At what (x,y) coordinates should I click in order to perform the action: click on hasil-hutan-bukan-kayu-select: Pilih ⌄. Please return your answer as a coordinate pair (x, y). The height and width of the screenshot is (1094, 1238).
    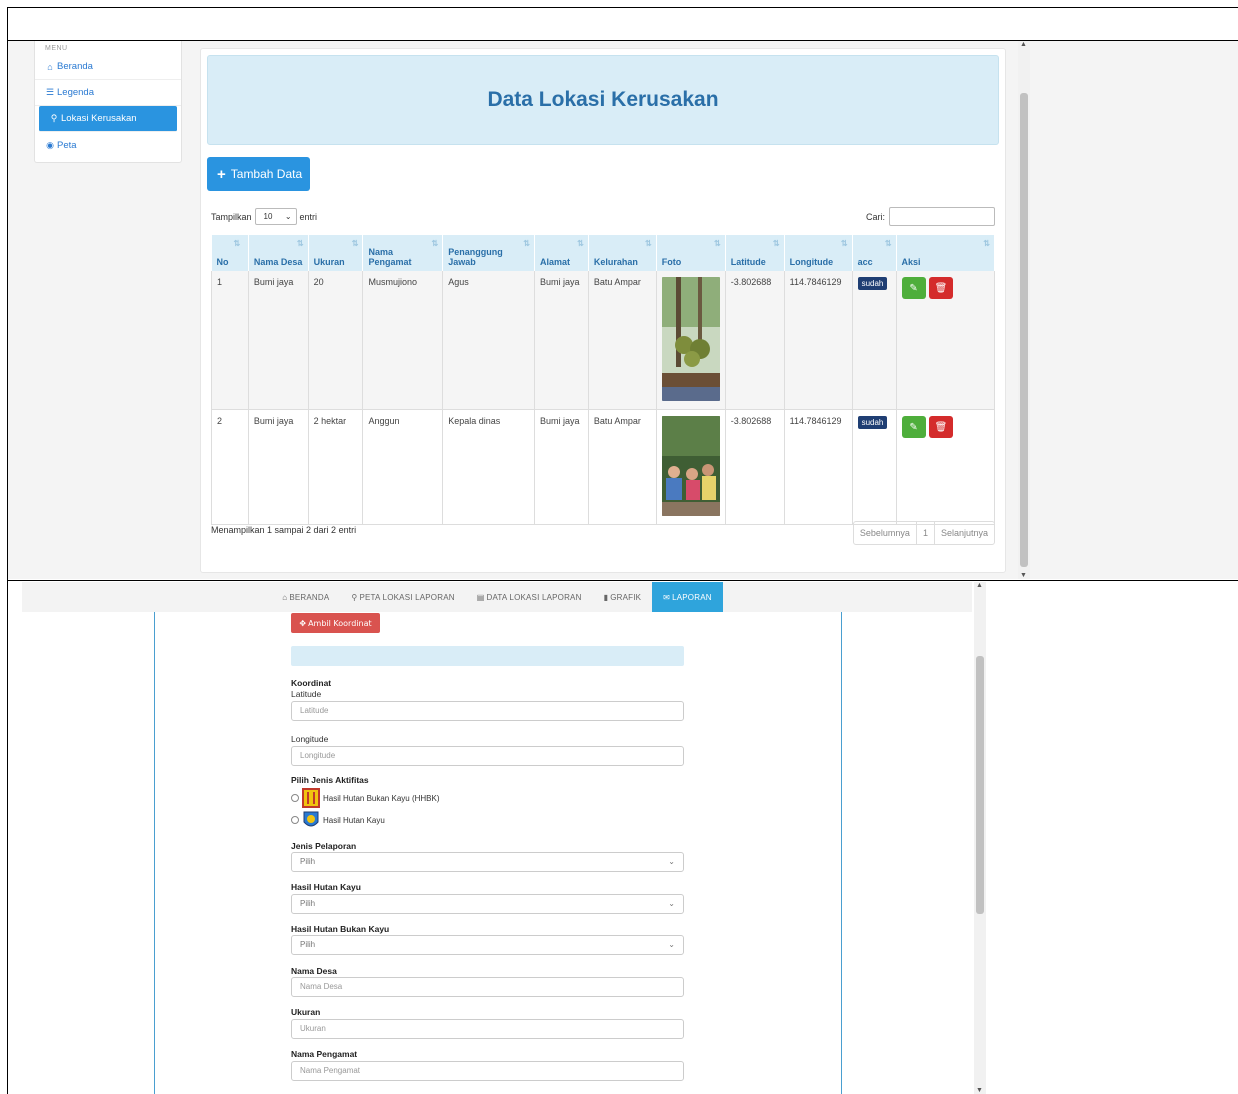
    Looking at the image, I should click on (487, 945).